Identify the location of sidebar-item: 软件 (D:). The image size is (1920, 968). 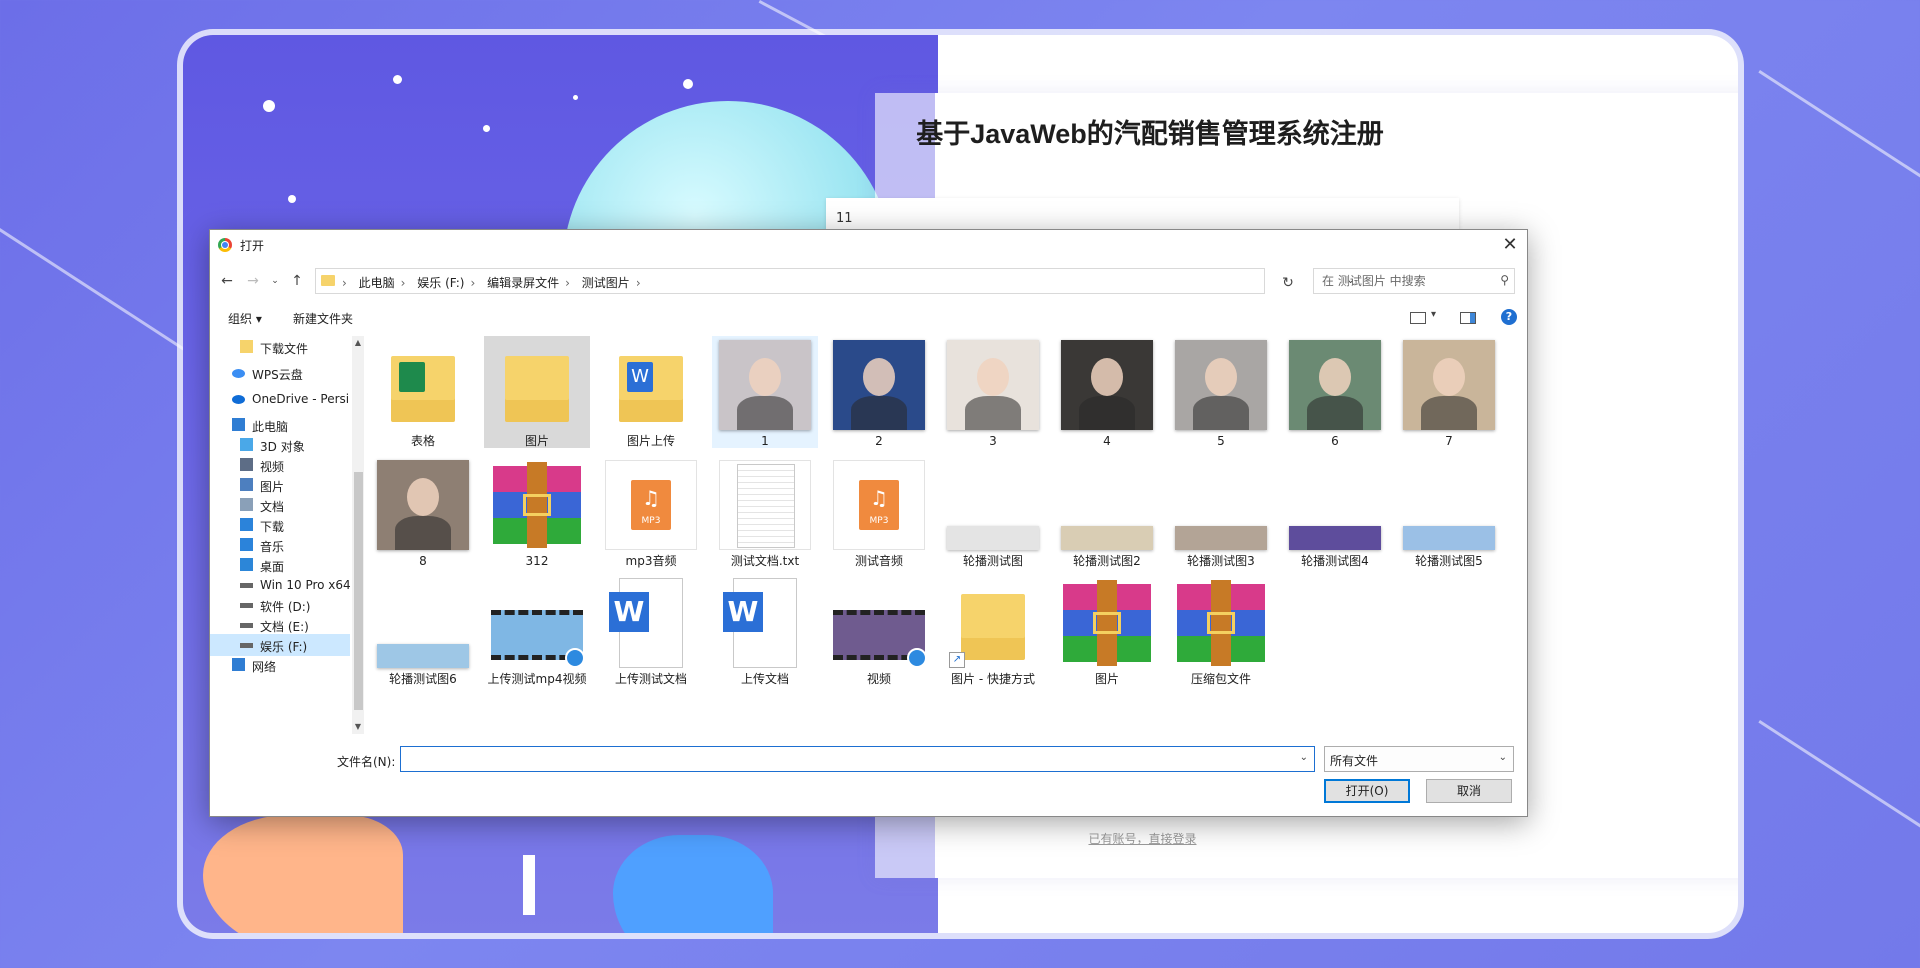
(280, 605).